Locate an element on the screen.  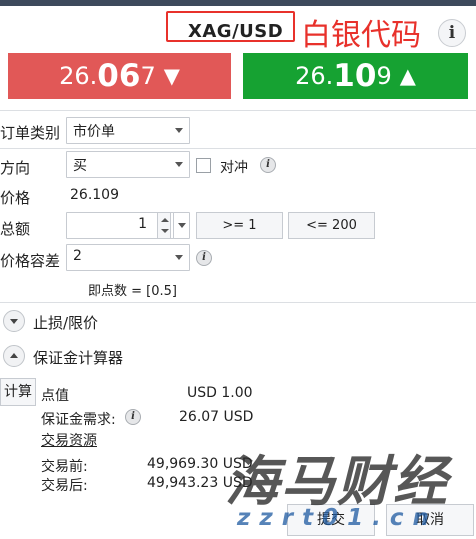
buy-price-button: 26. 10 9 ▲ is located at coordinates (355, 76).